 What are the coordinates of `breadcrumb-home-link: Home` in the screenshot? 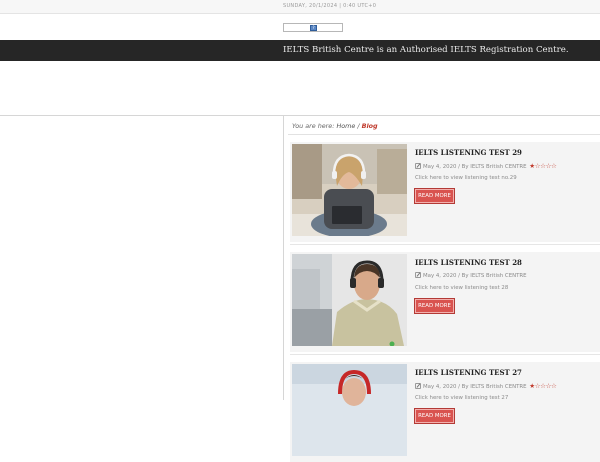 It's located at (345, 126).